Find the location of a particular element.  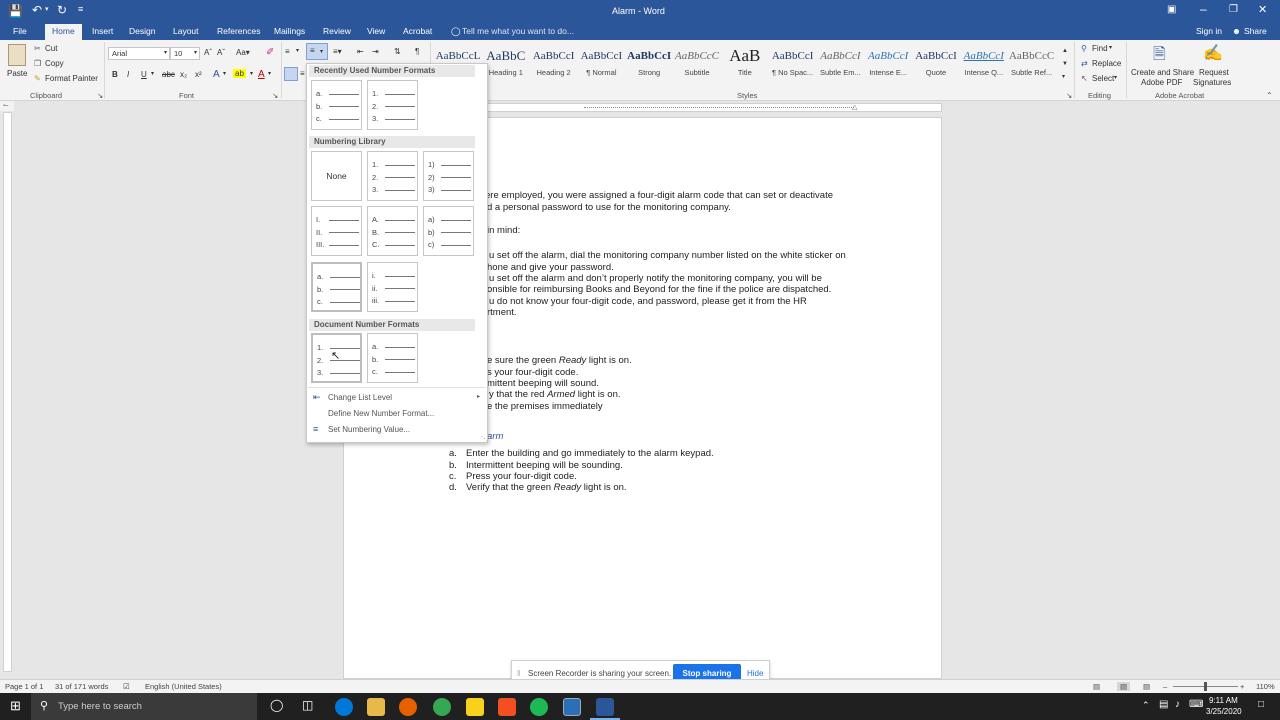

font-launcher-icon: ↘ is located at coordinates (275, 95).